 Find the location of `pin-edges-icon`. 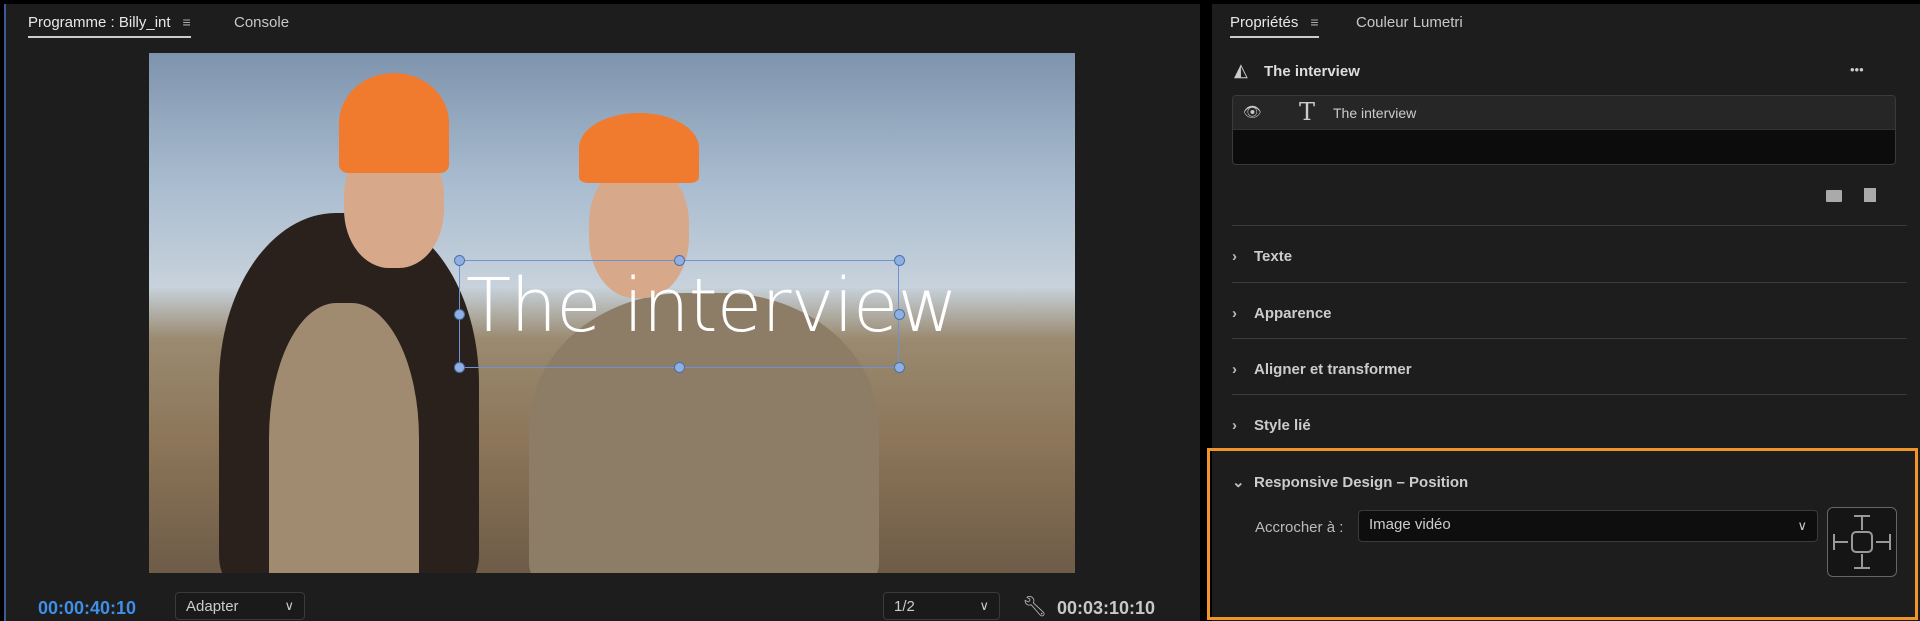

pin-edges-icon is located at coordinates (1862, 542).